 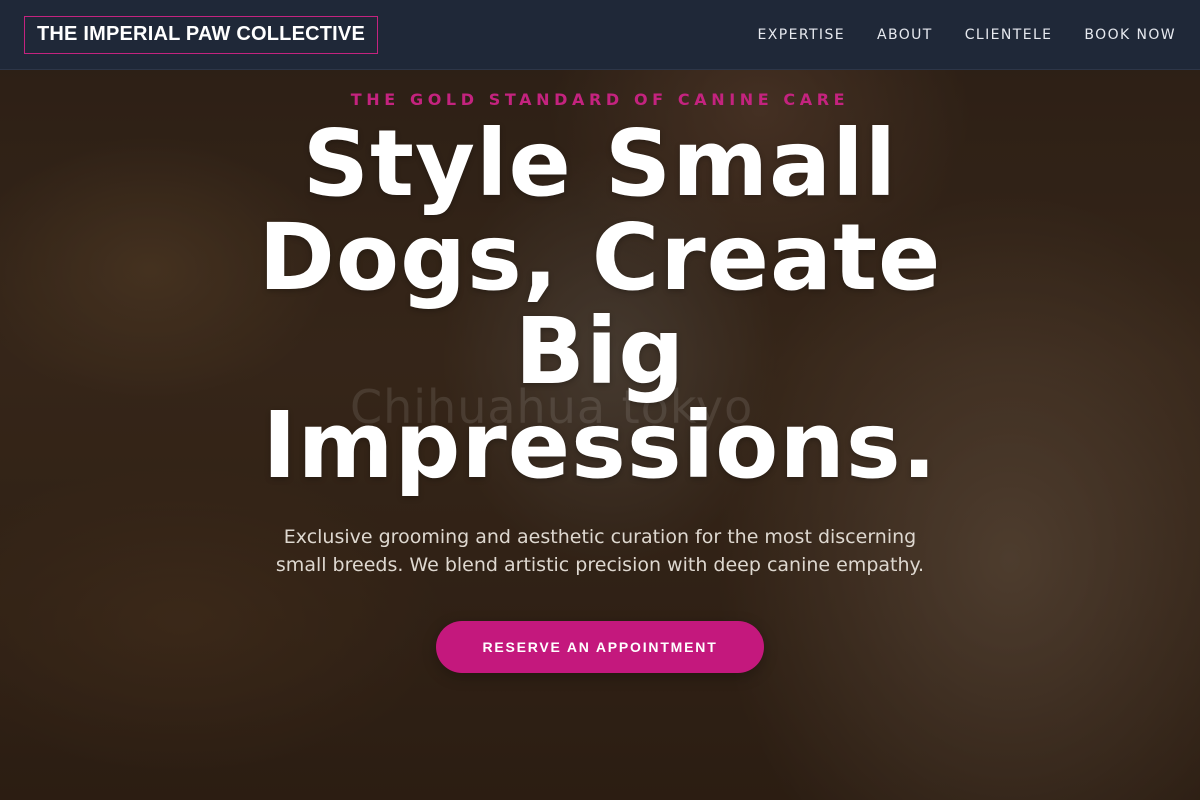 I want to click on nav-links: EXPERTISE ABOUT CLIENTELE BOOK NOW, so click(x=967, y=35).